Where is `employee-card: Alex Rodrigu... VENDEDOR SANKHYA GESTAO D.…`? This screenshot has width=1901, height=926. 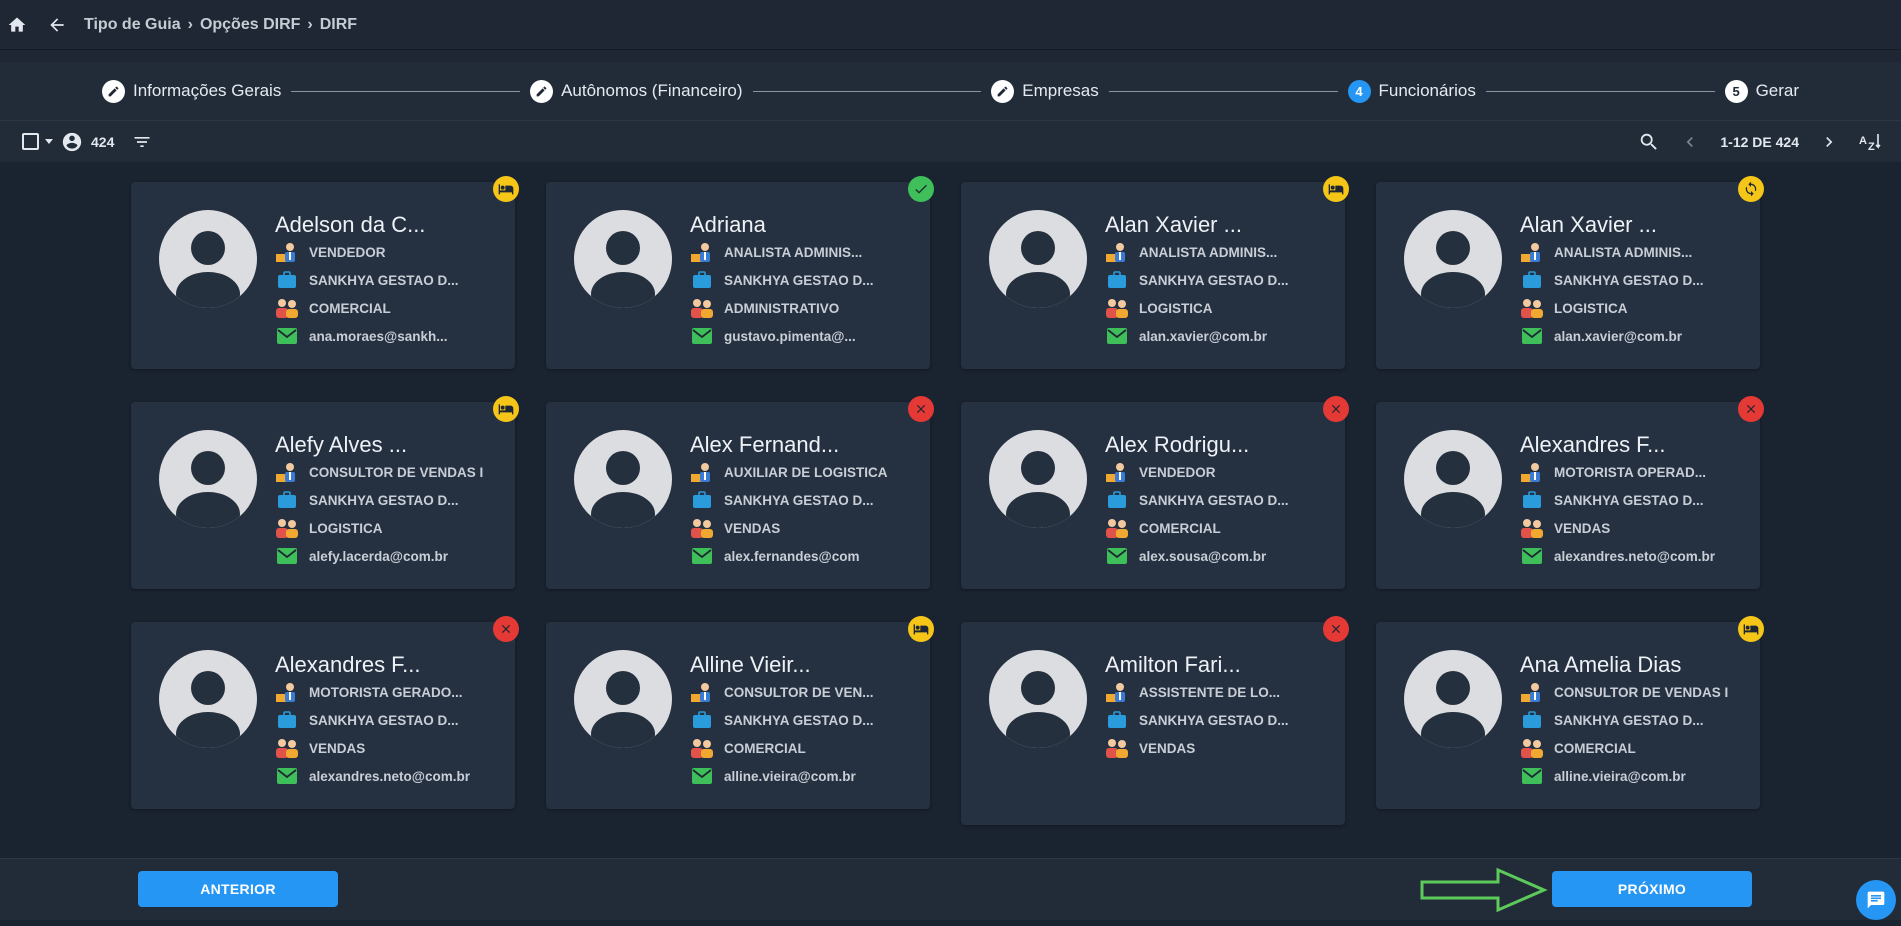
employee-card: Alex Rodrigu... VENDEDOR SANKHYA GESTAO D.… is located at coordinates (1155, 492).